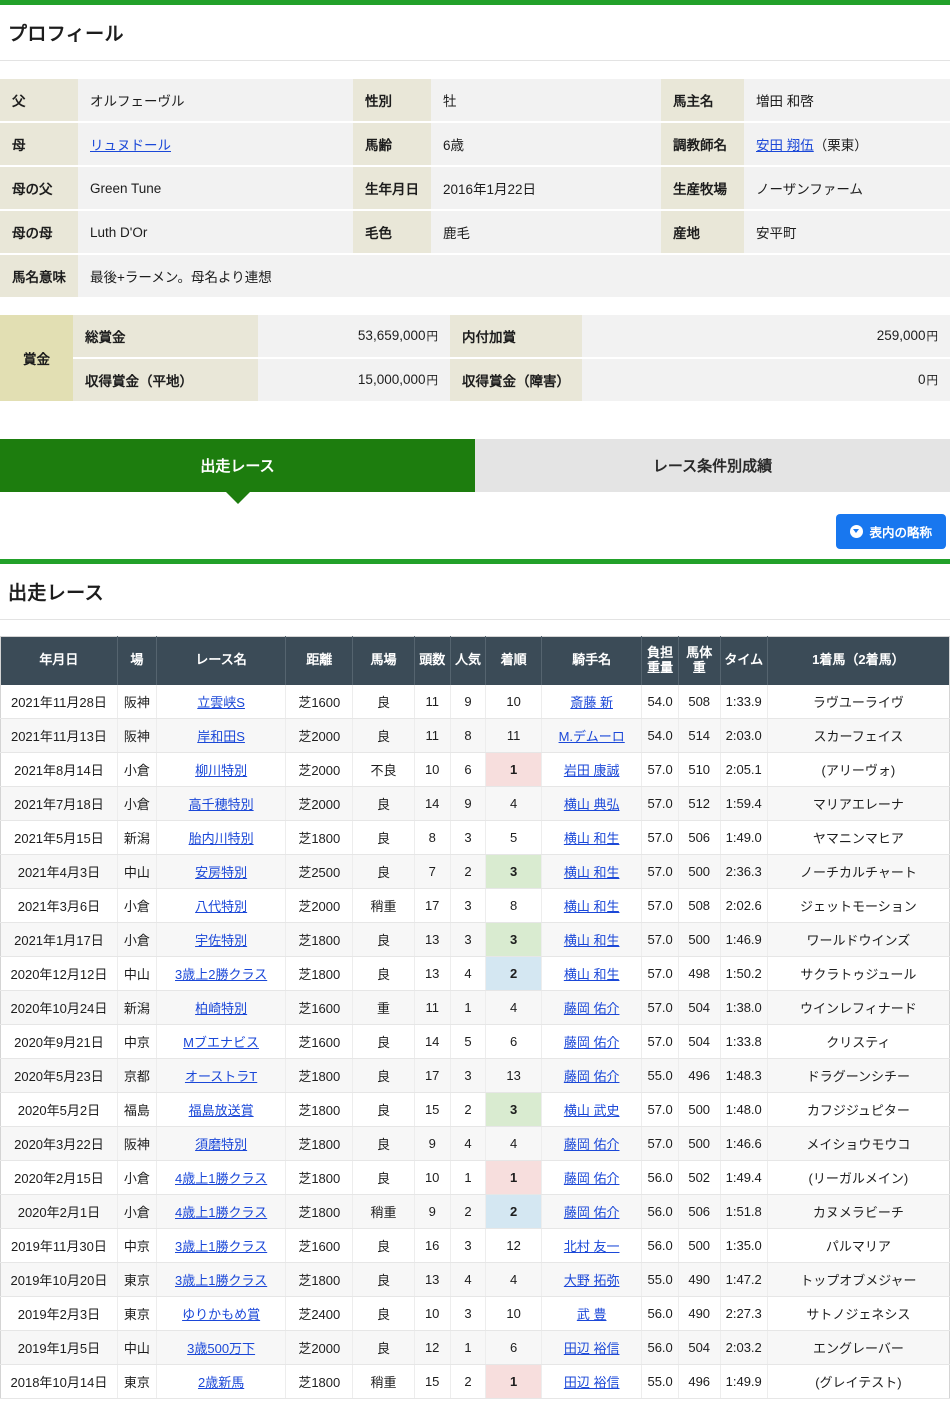  I want to click on tab-entered-races: 出走レース, so click(237, 471).